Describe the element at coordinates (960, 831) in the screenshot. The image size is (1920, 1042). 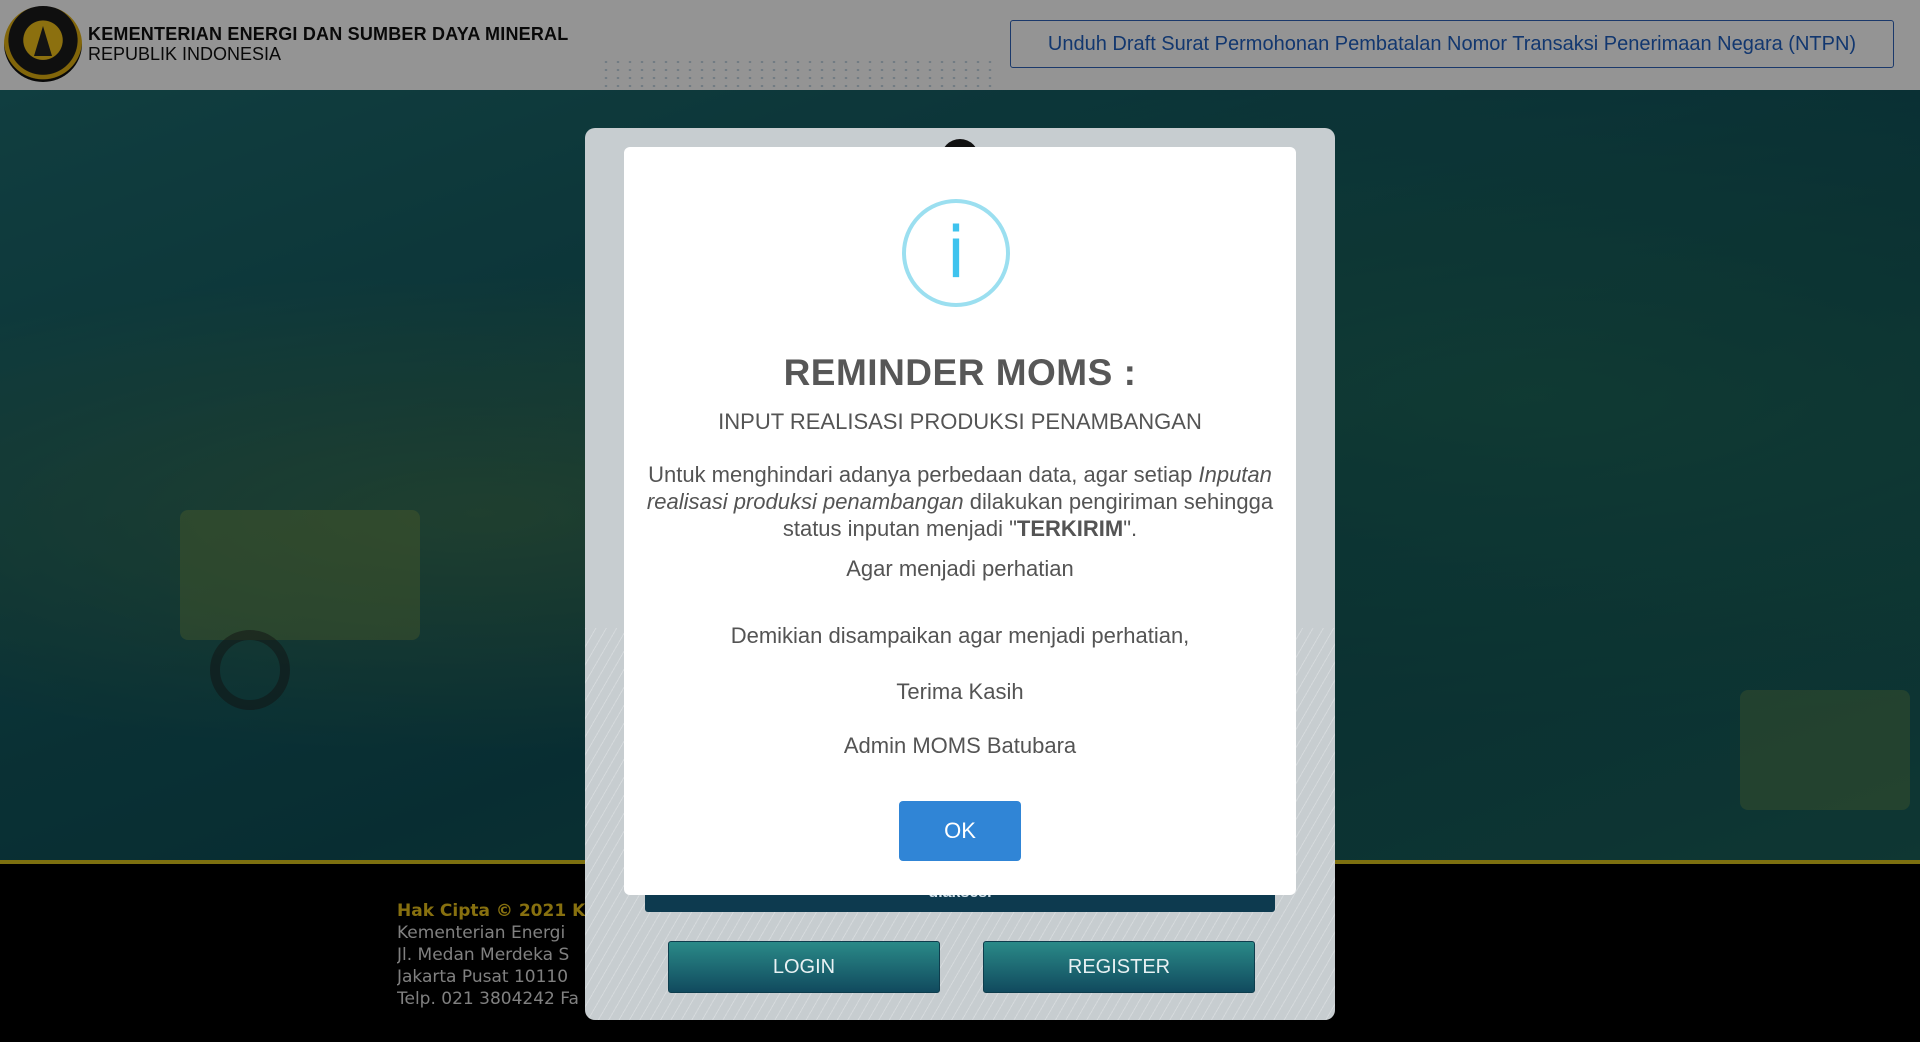
I see `ok-button: OK` at that location.